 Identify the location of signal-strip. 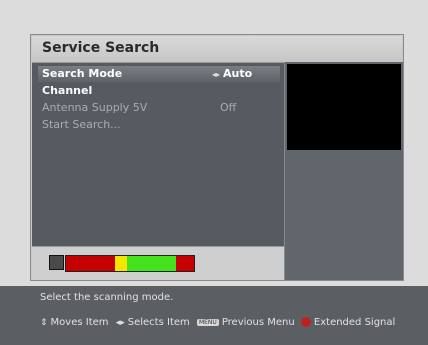
(158, 263).